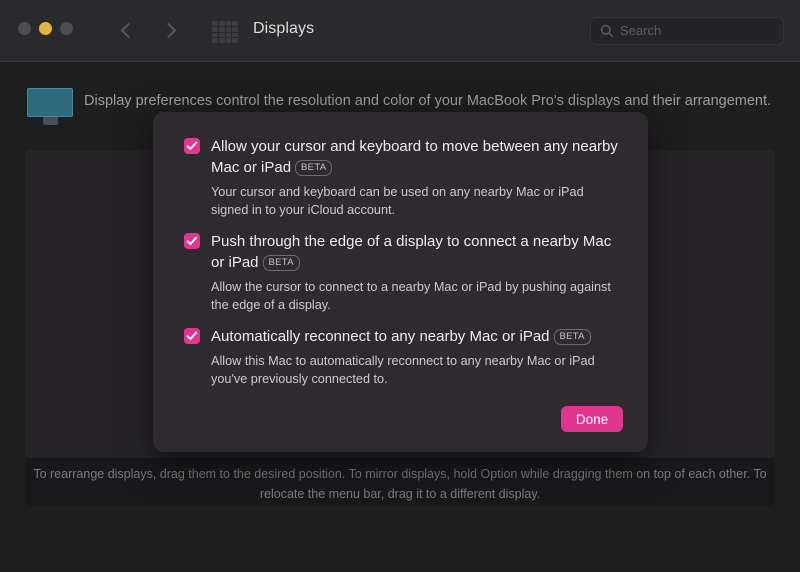 The height and width of the screenshot is (572, 800). What do you see at coordinates (641, 30) in the screenshot?
I see `search-placeholder: Search` at bounding box center [641, 30].